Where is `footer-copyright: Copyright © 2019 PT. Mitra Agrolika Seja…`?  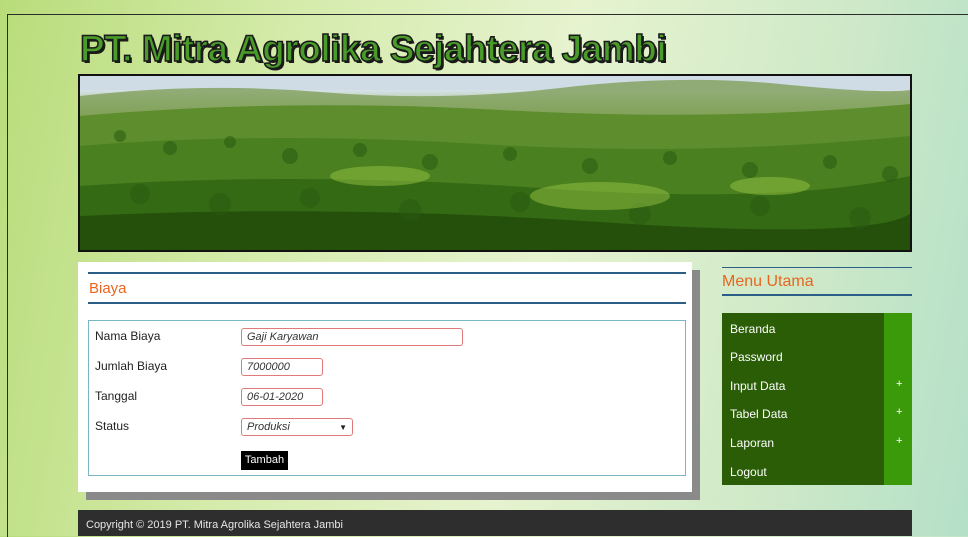
footer-copyright: Copyright © 2019 PT. Mitra Agrolika Seja… is located at coordinates (214, 525).